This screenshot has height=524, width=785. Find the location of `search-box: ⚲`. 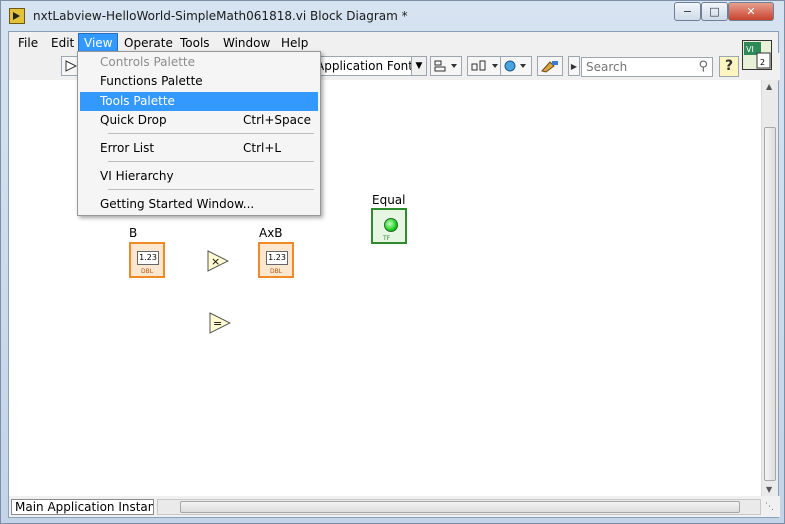

search-box: ⚲ is located at coordinates (647, 67).